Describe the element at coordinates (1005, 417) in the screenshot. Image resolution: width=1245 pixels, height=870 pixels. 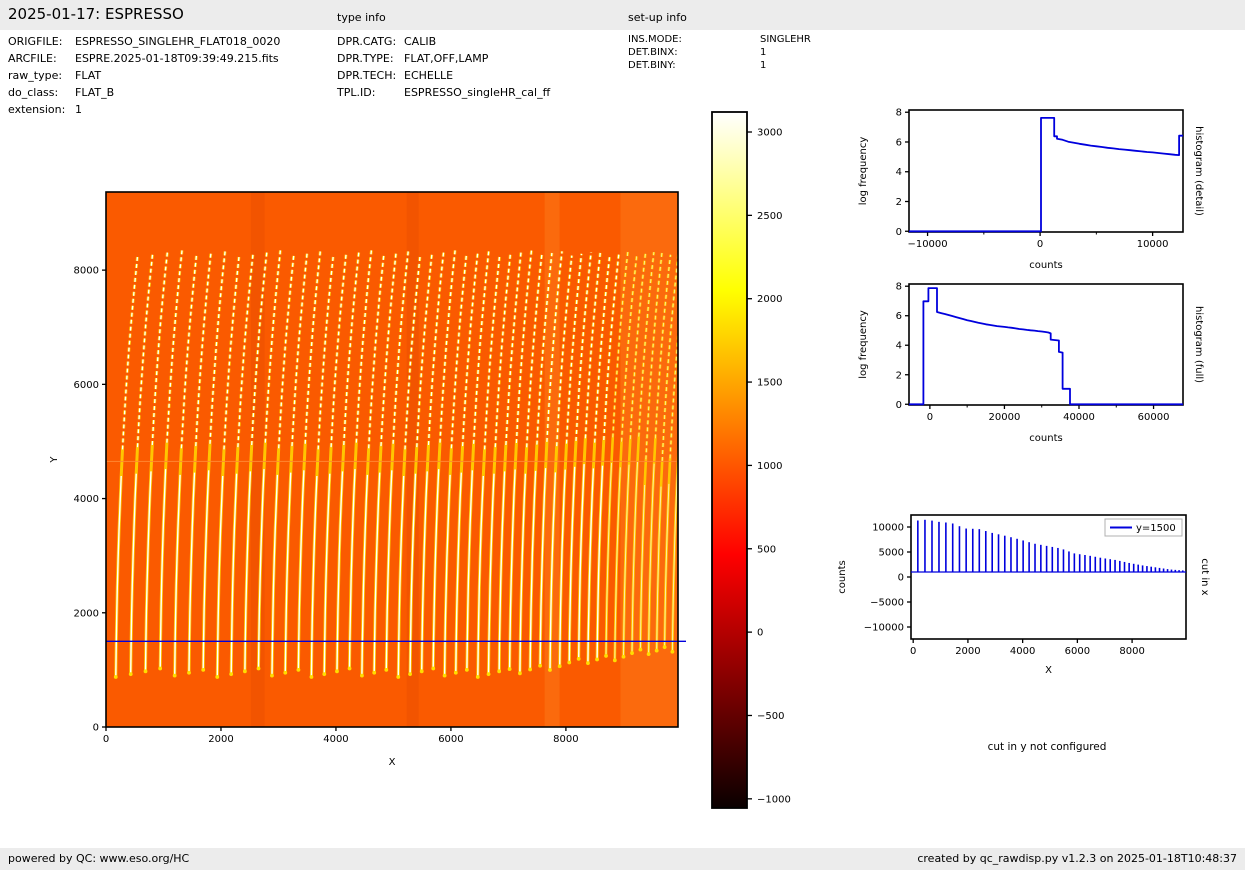
I see `x-tick-label: 20000` at that location.